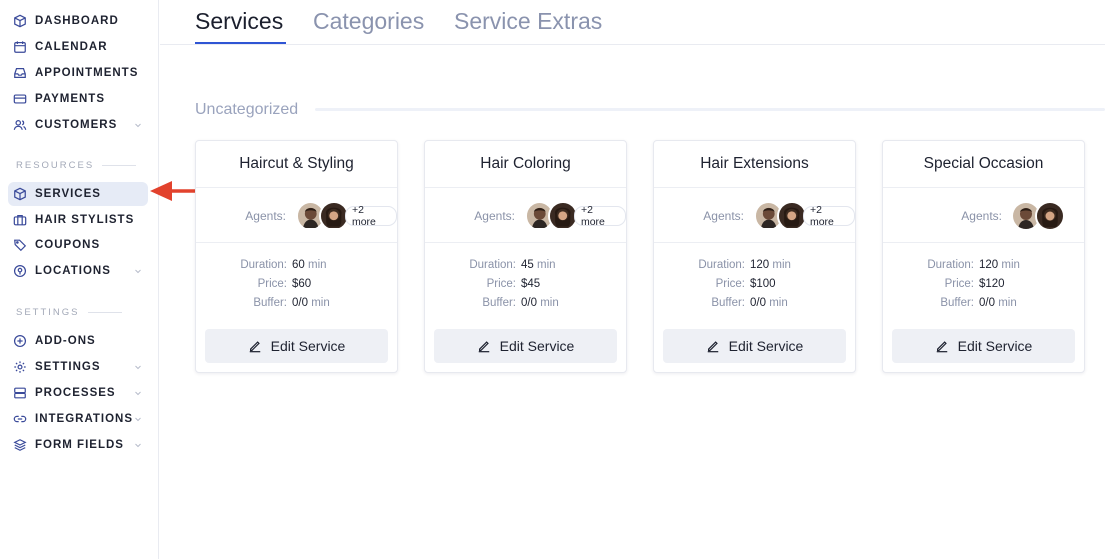  I want to click on sidebar-item-appointments: APPOINTMENTS, so click(78, 73).